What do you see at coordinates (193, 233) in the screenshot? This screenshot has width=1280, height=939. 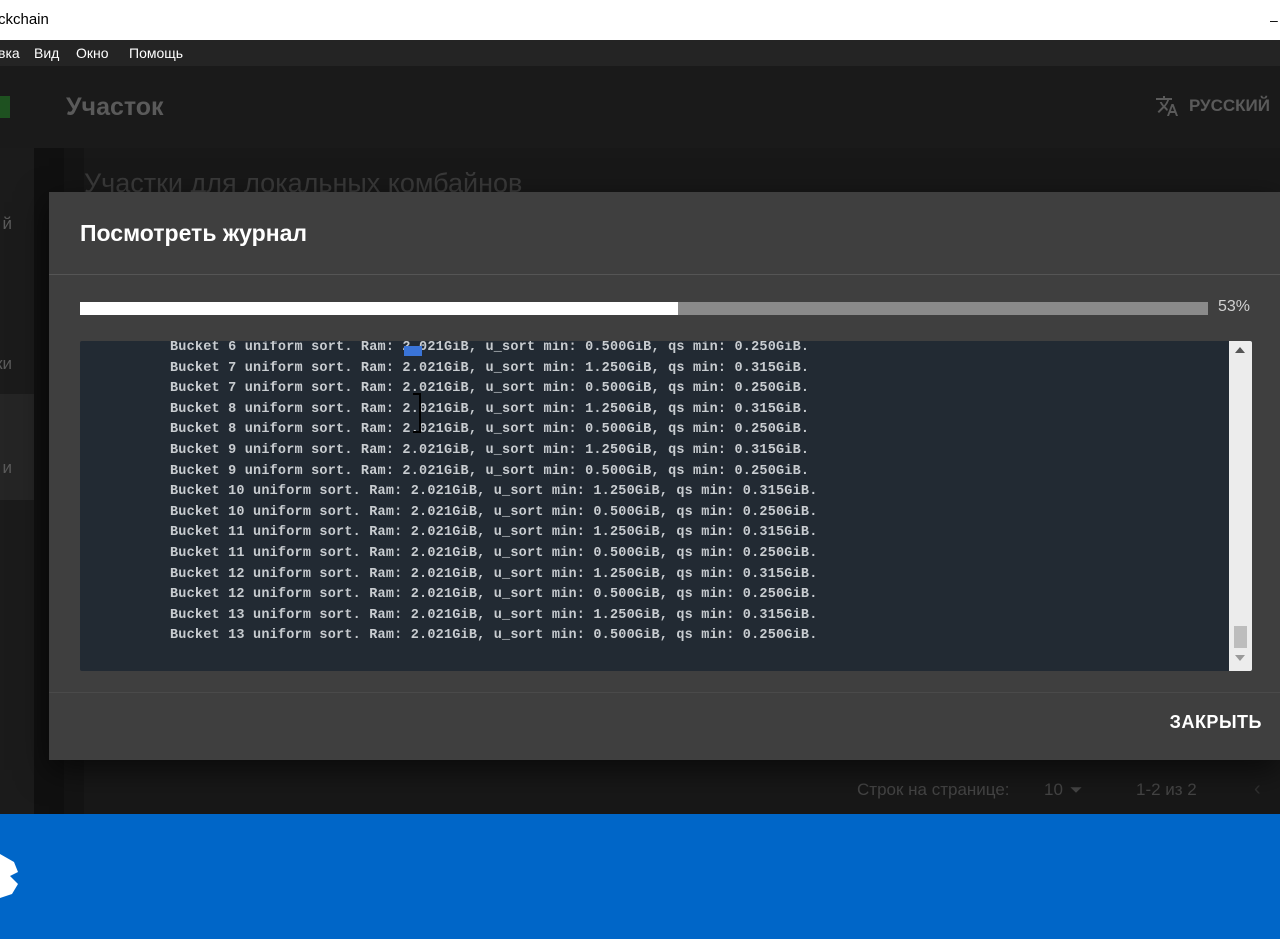 I see `dialog-title: Посмотреть журнал` at bounding box center [193, 233].